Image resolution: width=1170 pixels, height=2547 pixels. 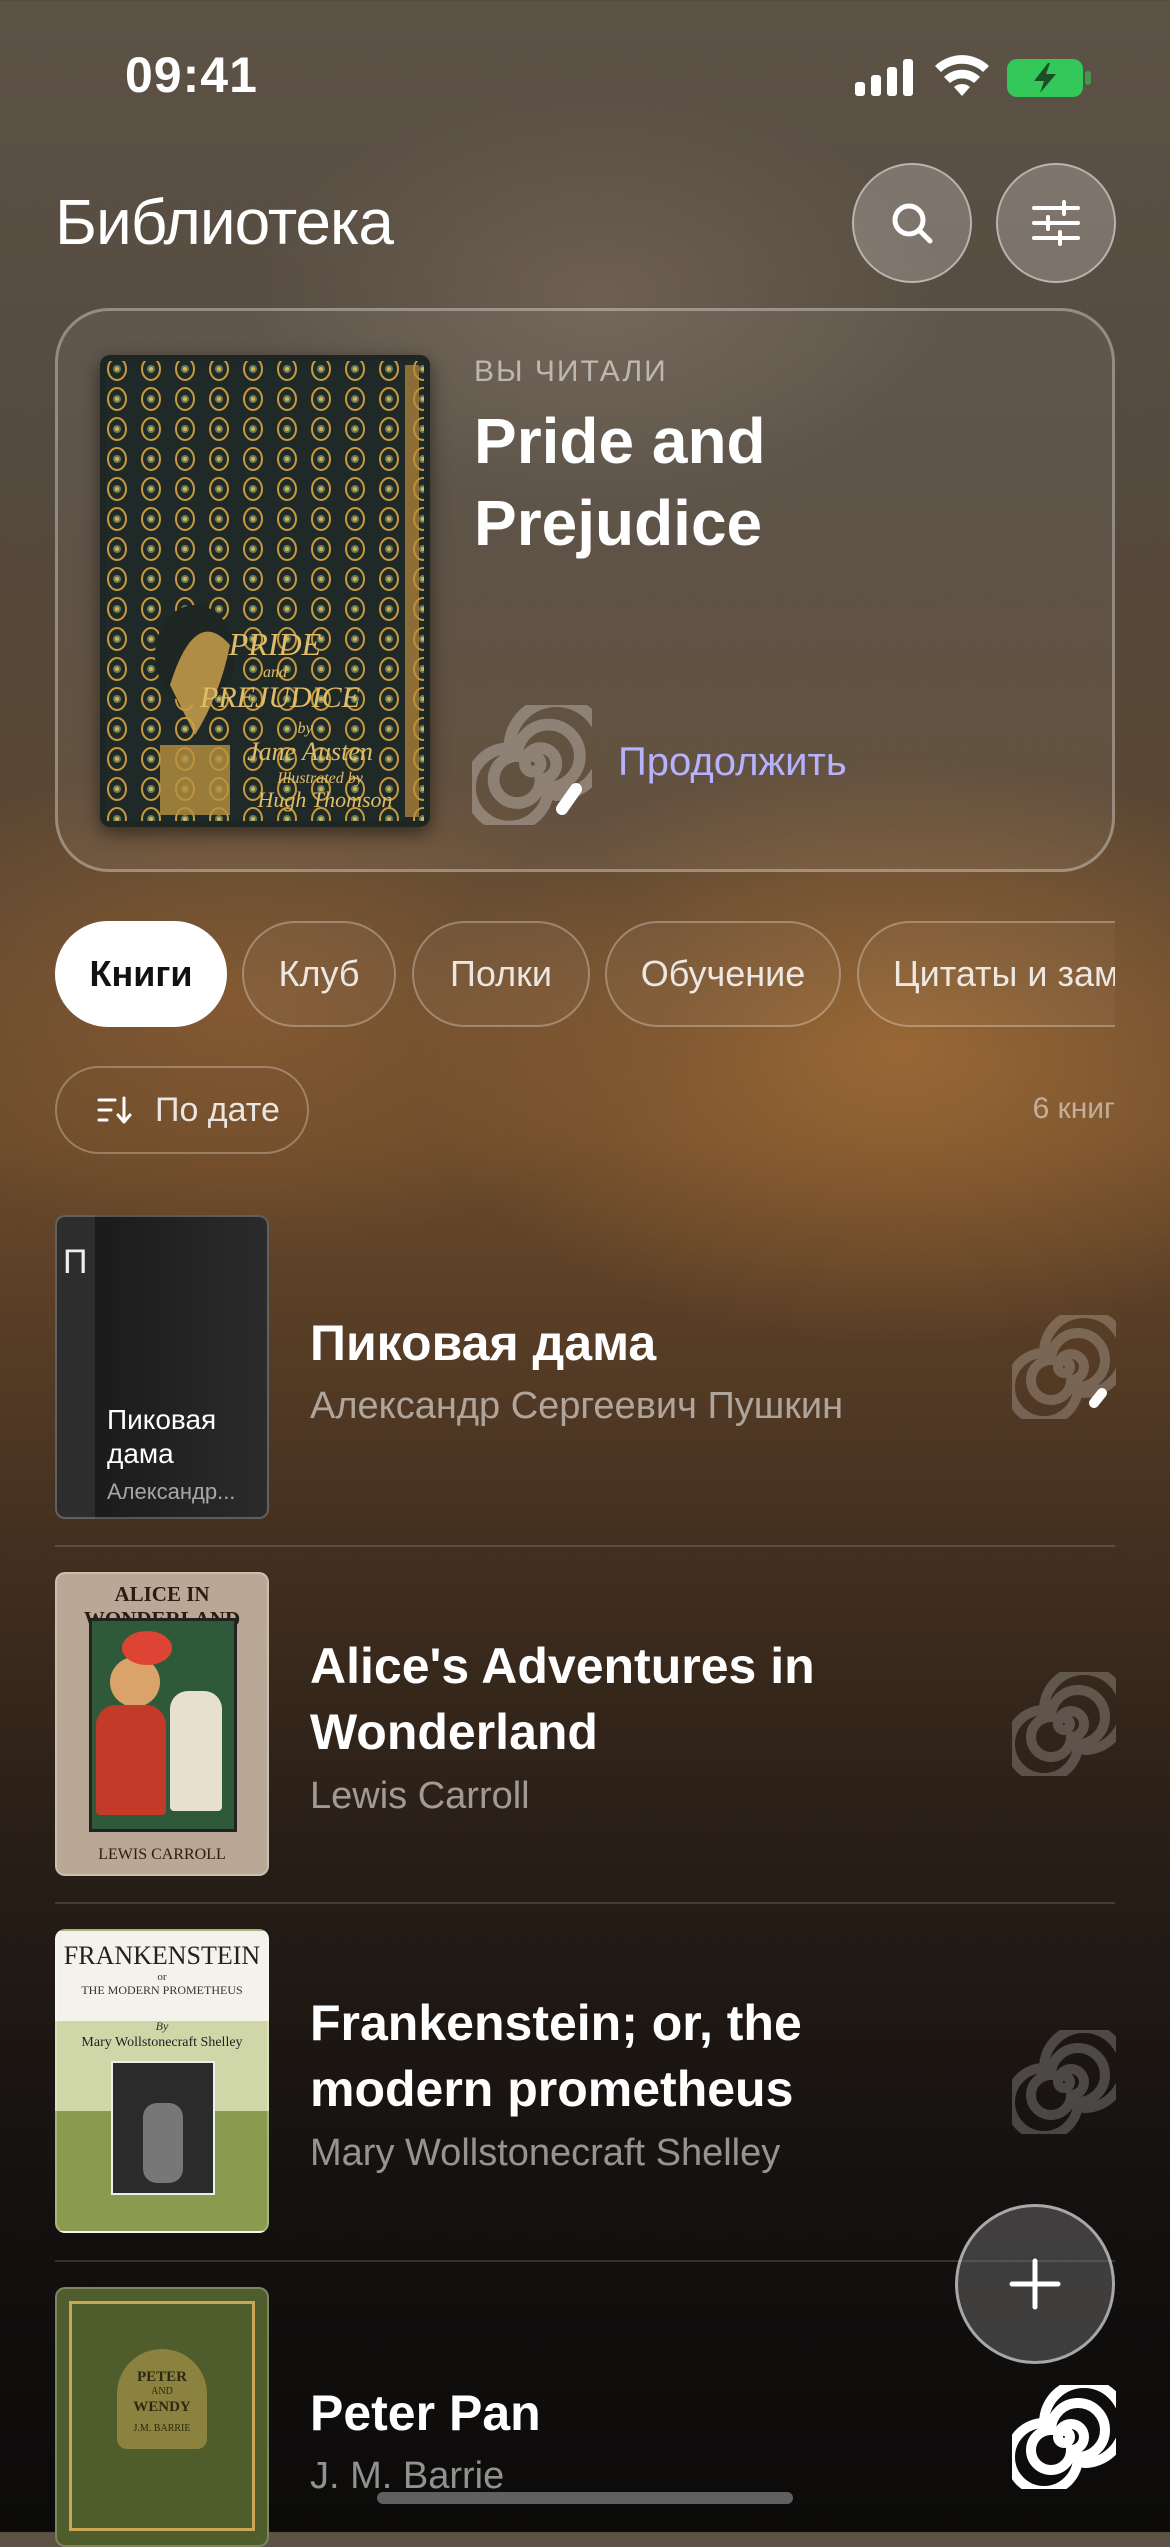 What do you see at coordinates (162, 1990) in the screenshot?
I see `cover-subtitle: THE MODERN PROMETHEUS` at bounding box center [162, 1990].